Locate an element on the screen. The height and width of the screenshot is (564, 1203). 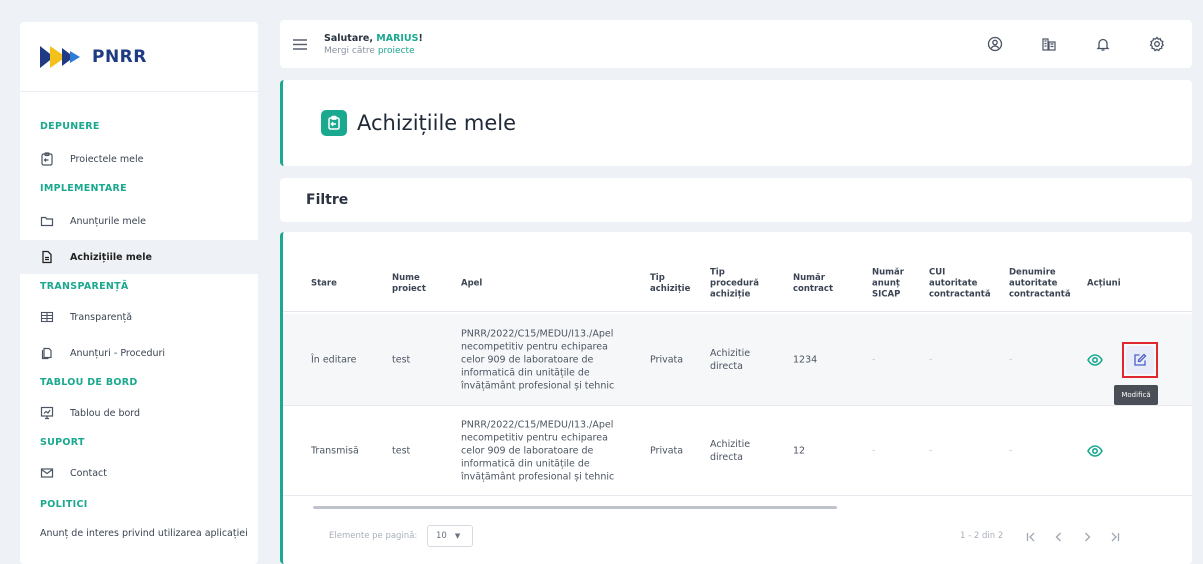
sidebar-item-label: Contact is located at coordinates (88, 473).